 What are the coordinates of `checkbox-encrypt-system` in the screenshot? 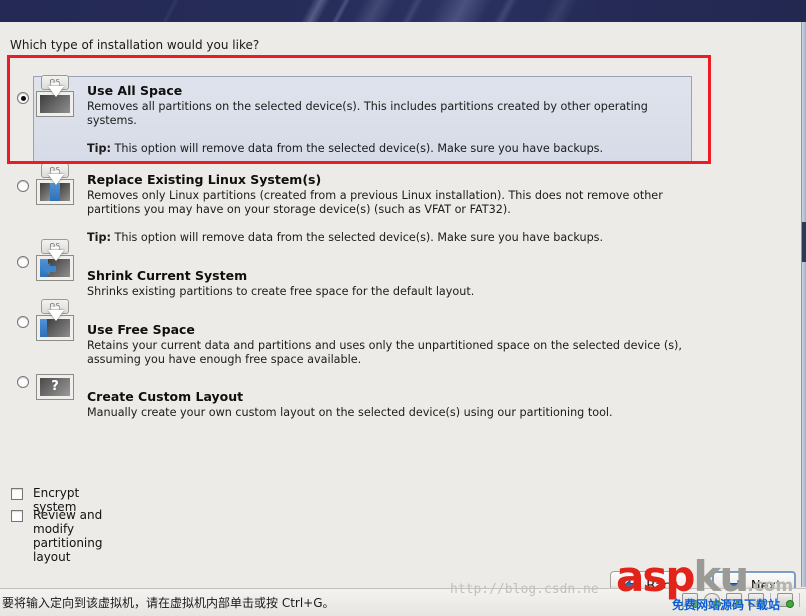 It's located at (17, 494).